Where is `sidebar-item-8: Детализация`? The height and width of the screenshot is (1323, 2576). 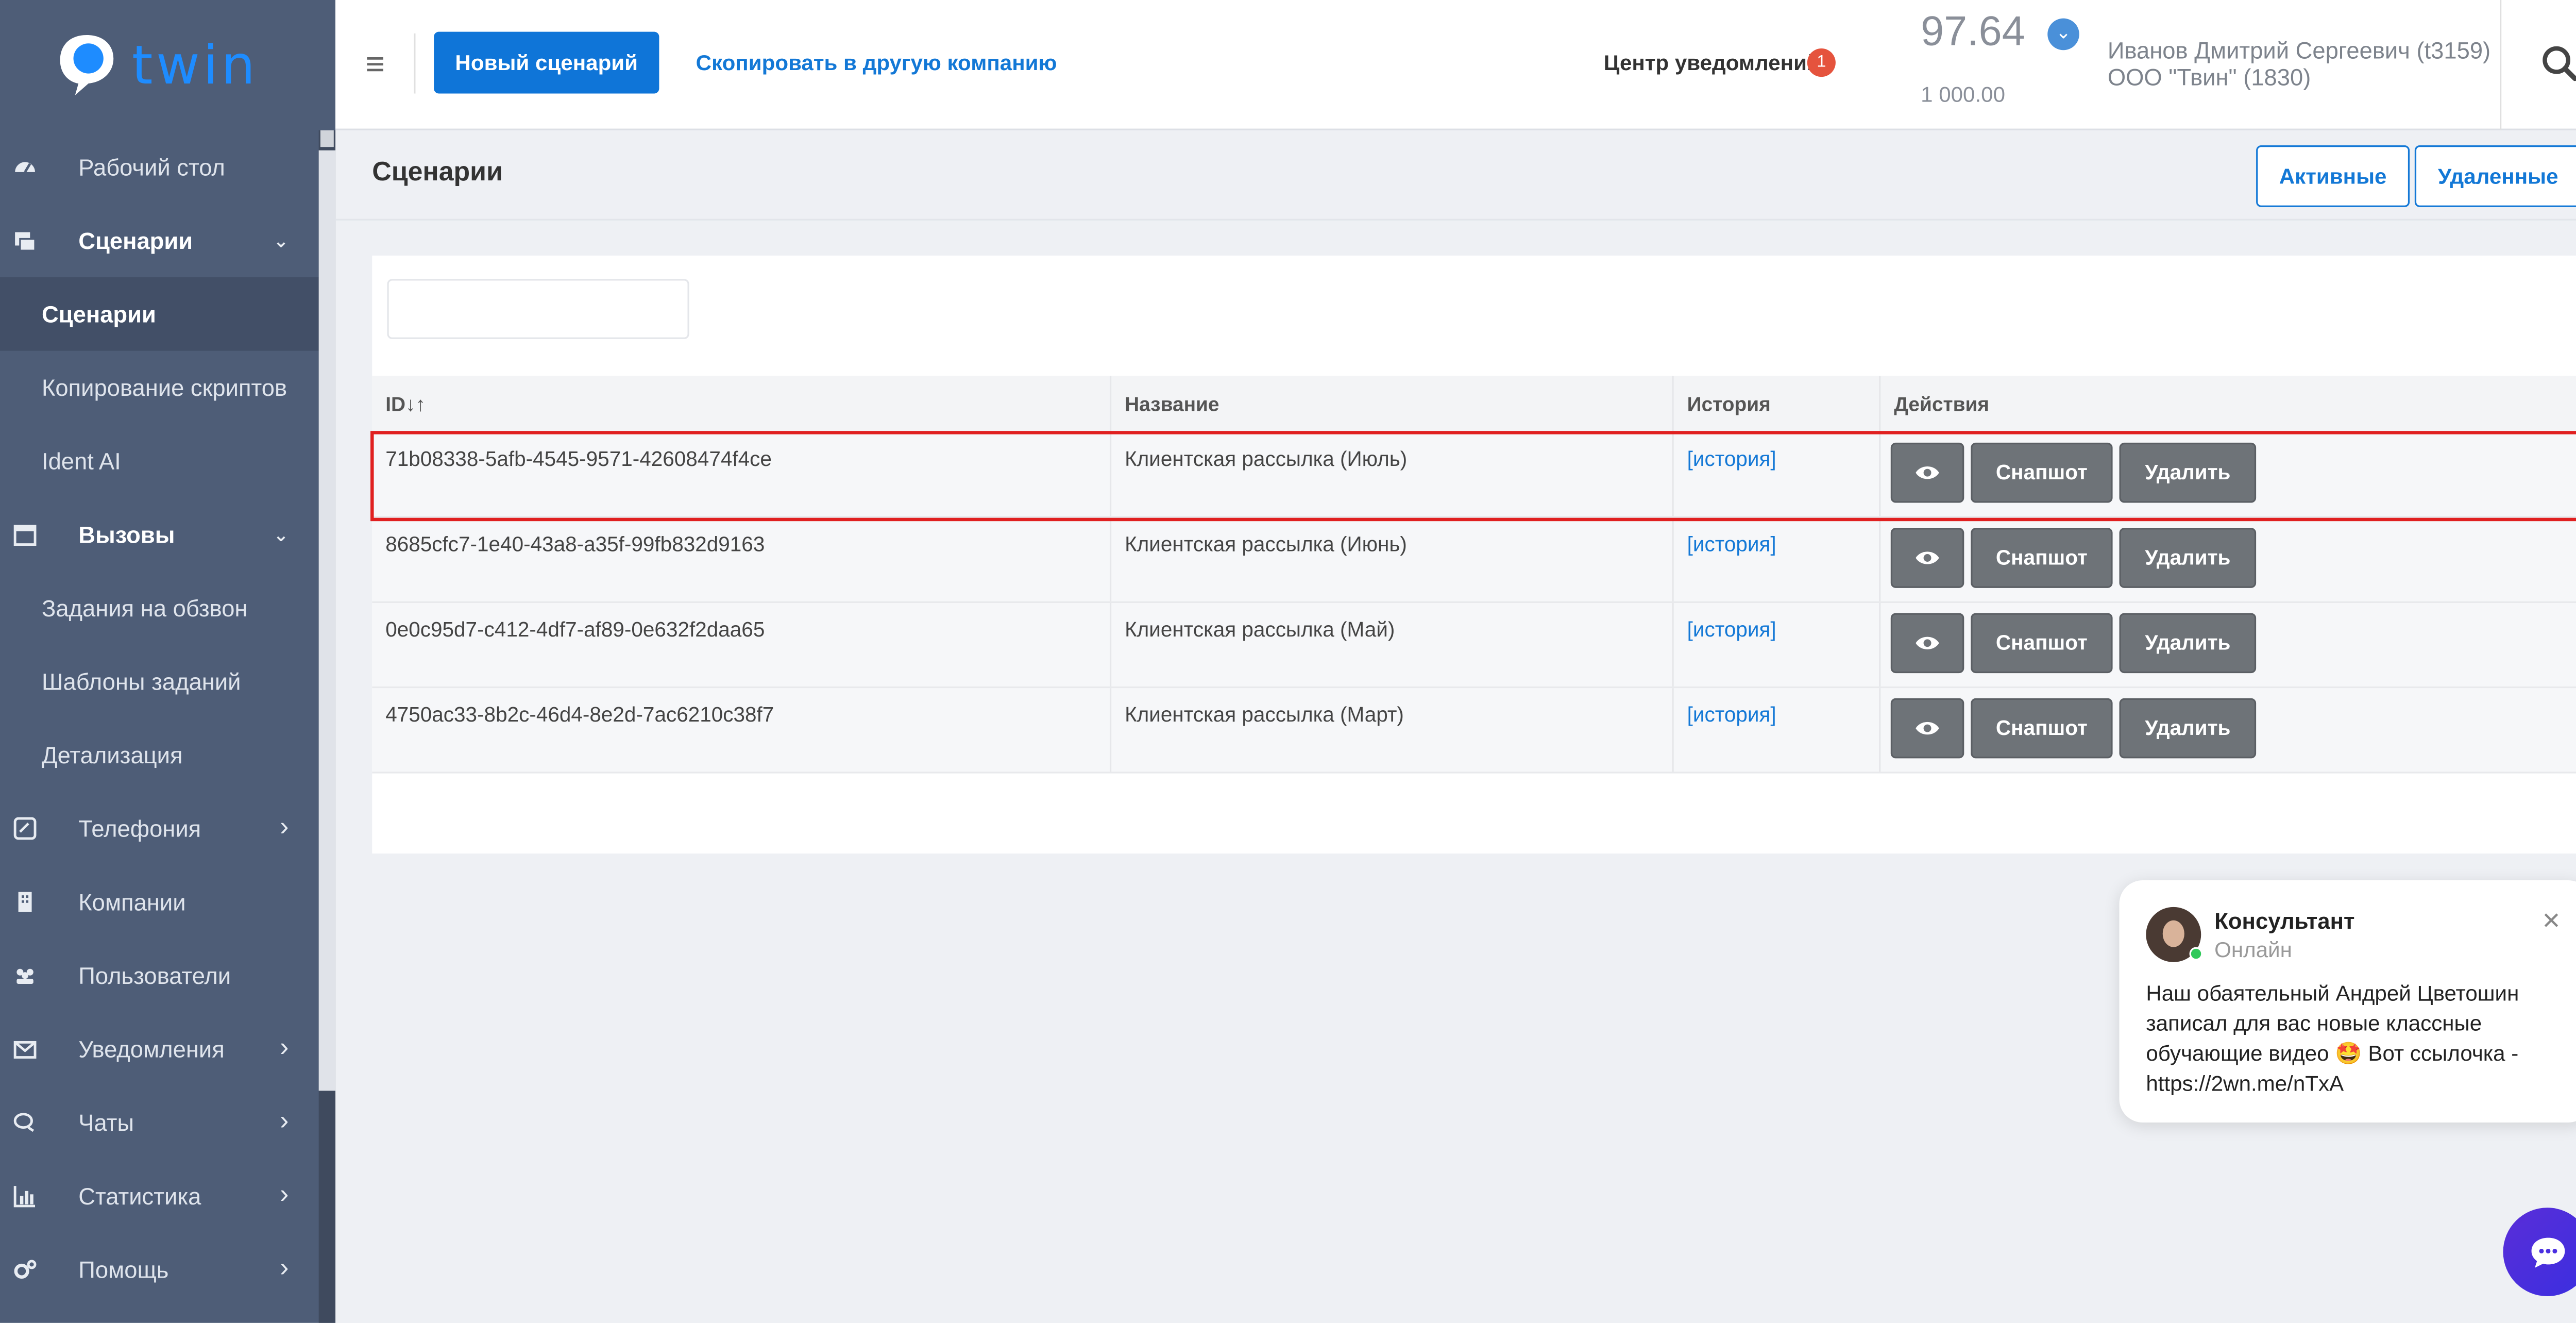
sidebar-item-8: Детализация is located at coordinates (159, 755).